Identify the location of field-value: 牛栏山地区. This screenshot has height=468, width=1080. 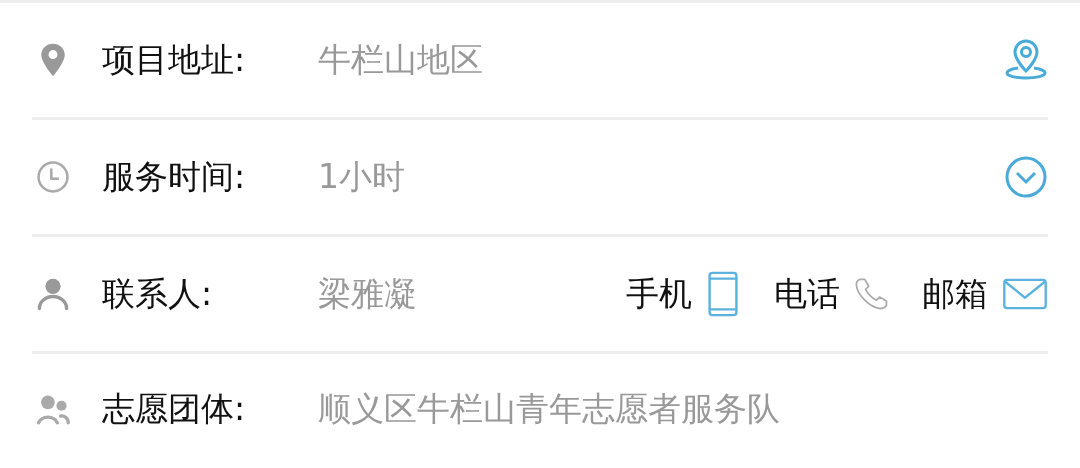
(401, 59).